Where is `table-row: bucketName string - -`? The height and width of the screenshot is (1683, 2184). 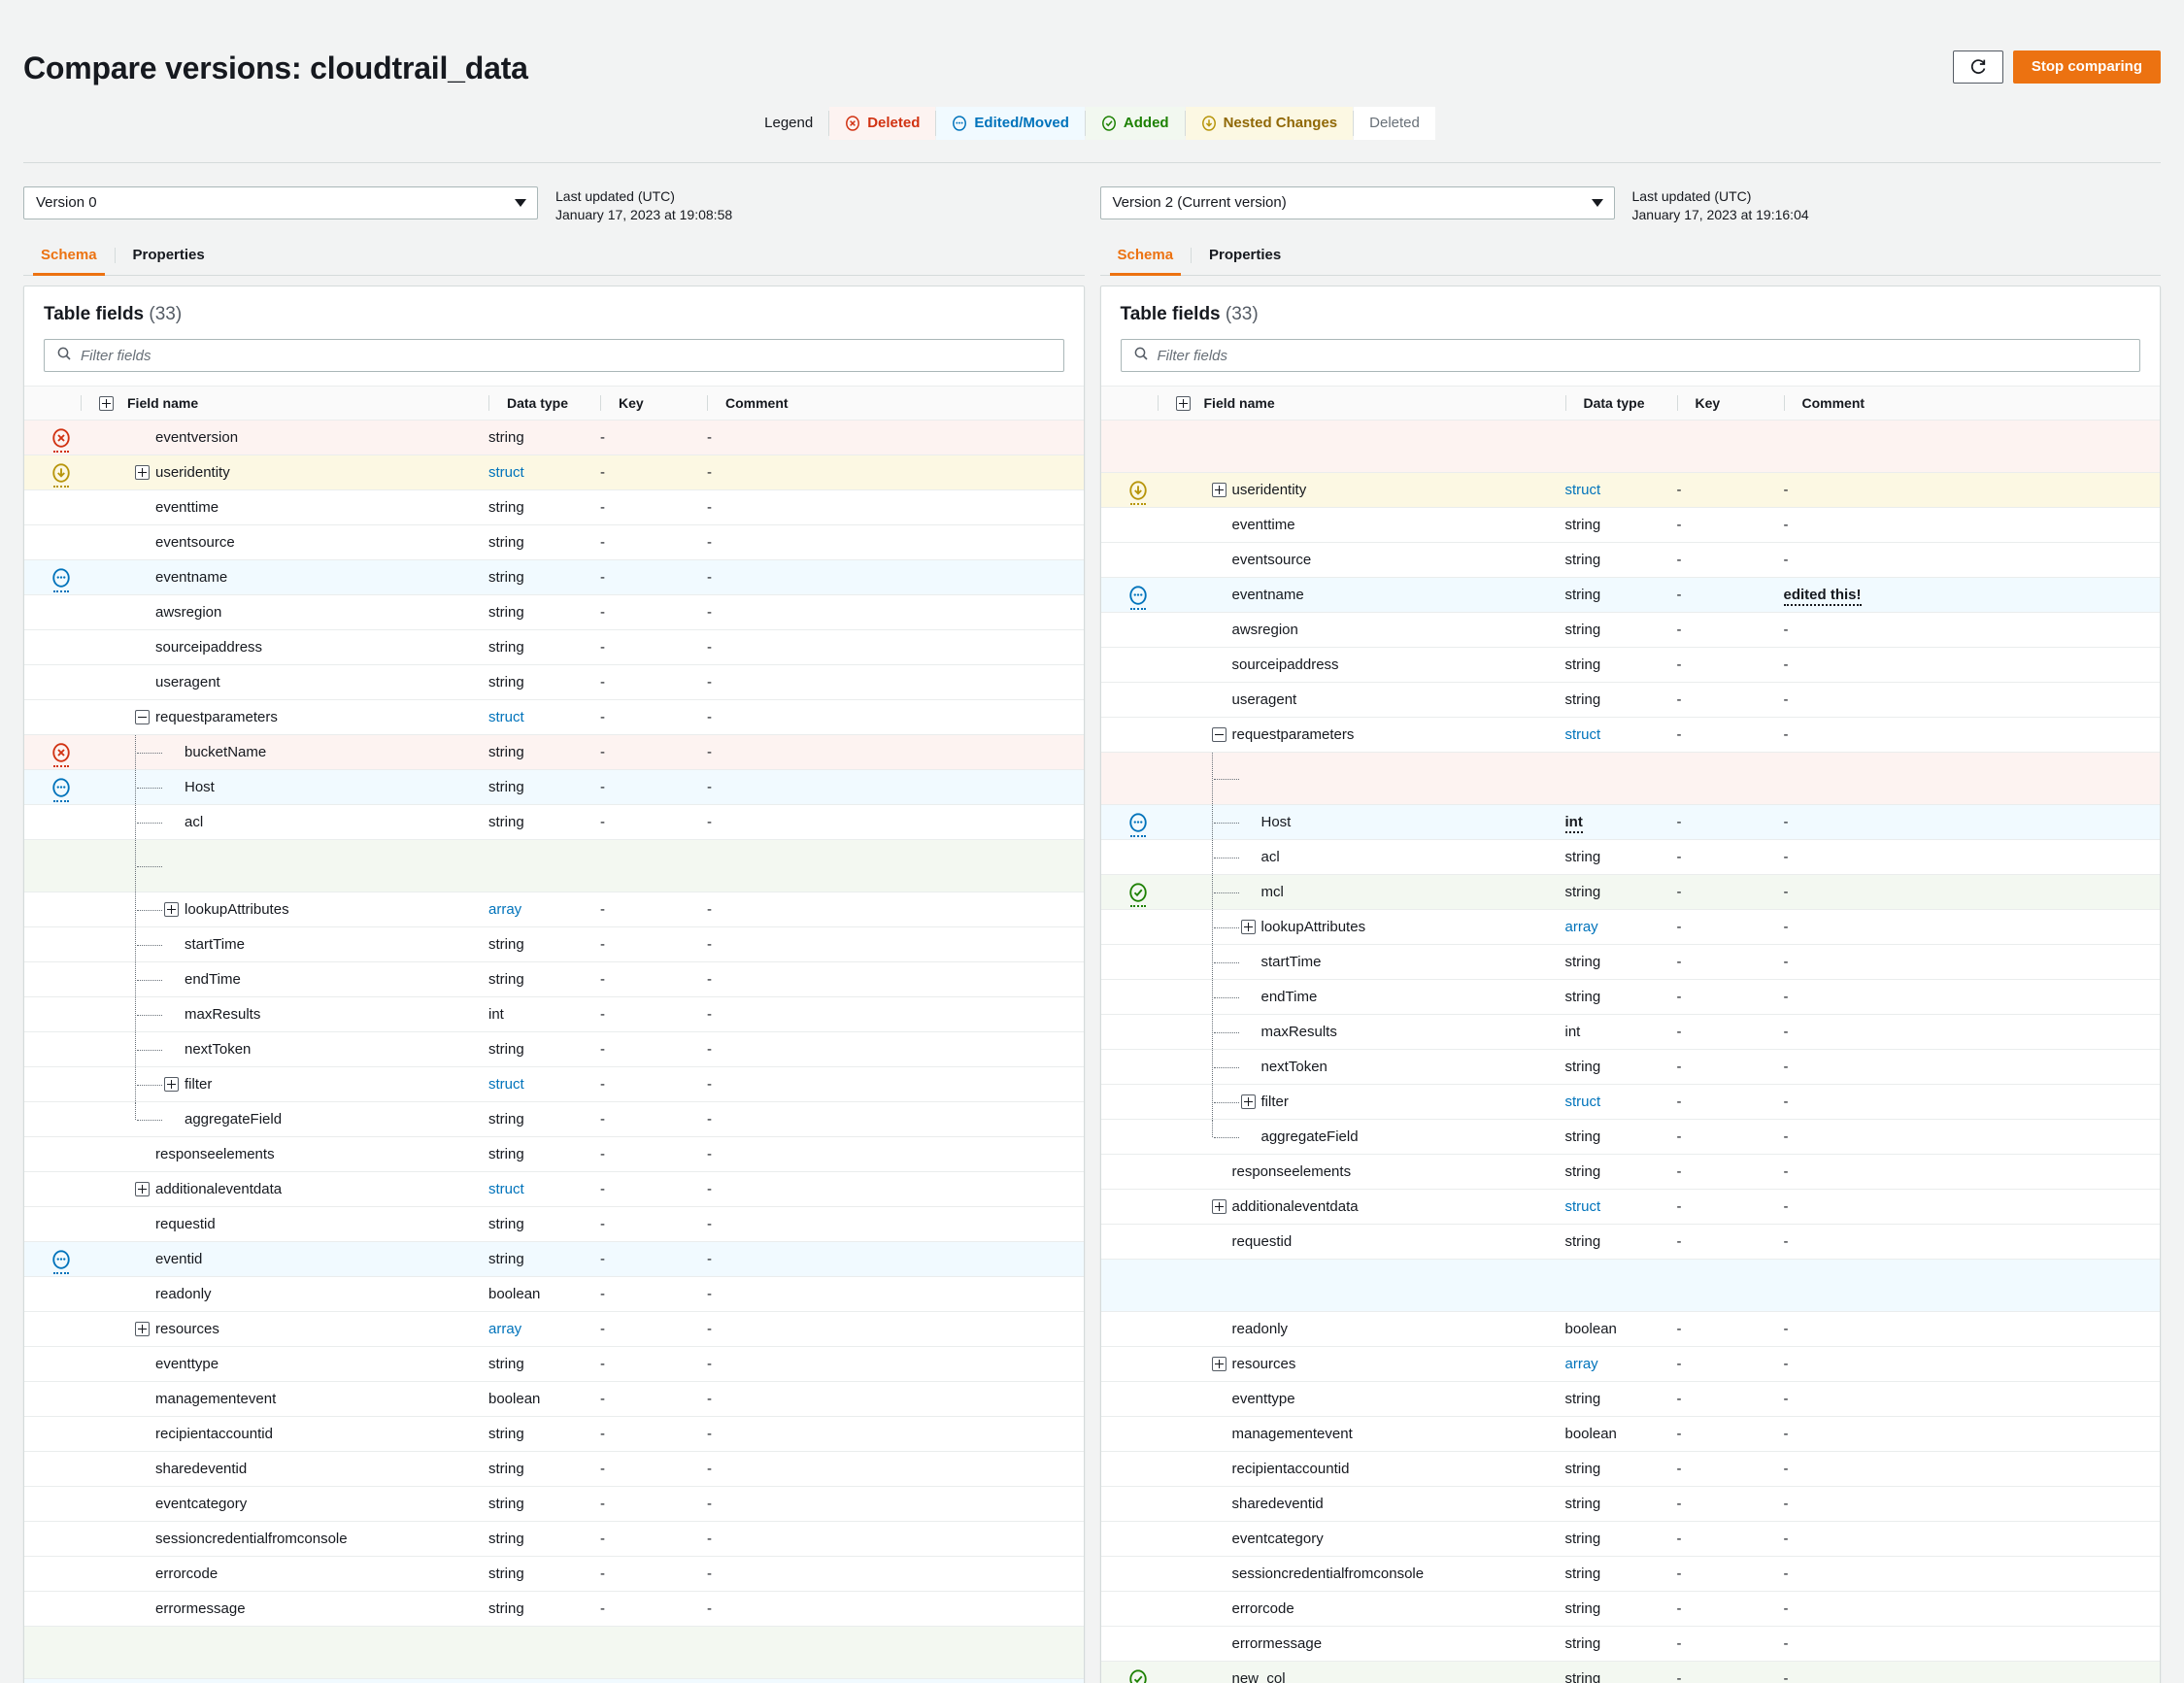 table-row: bucketName string - - is located at coordinates (554, 752).